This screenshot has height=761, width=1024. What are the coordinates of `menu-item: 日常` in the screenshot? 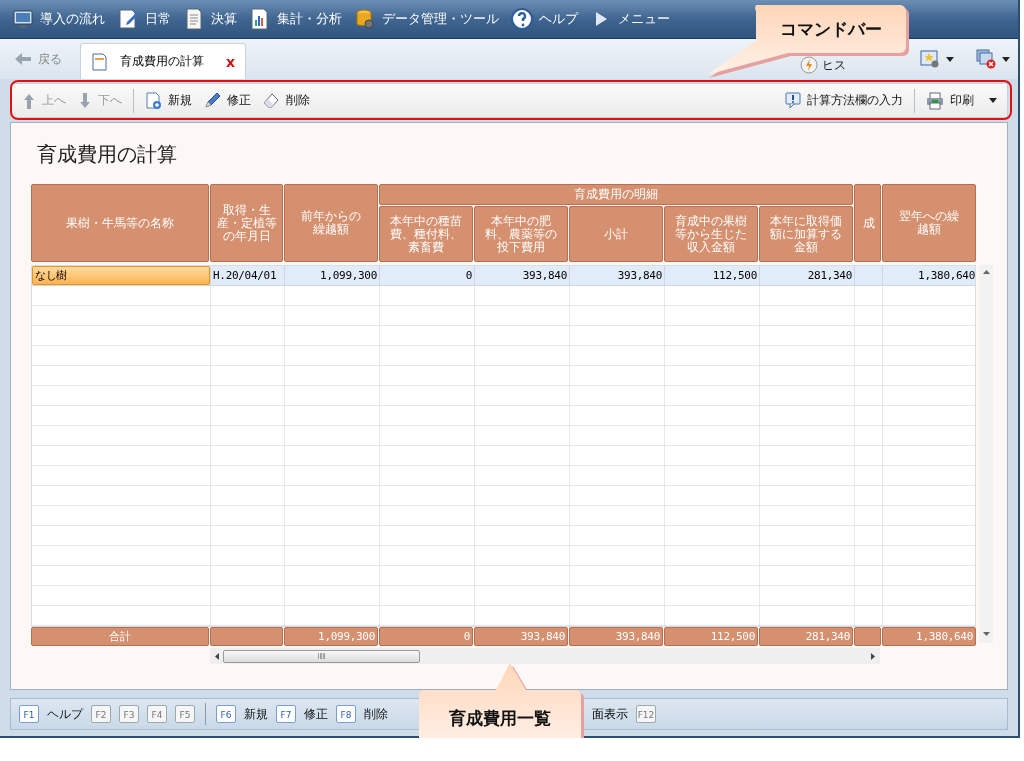 It's located at (144, 19).